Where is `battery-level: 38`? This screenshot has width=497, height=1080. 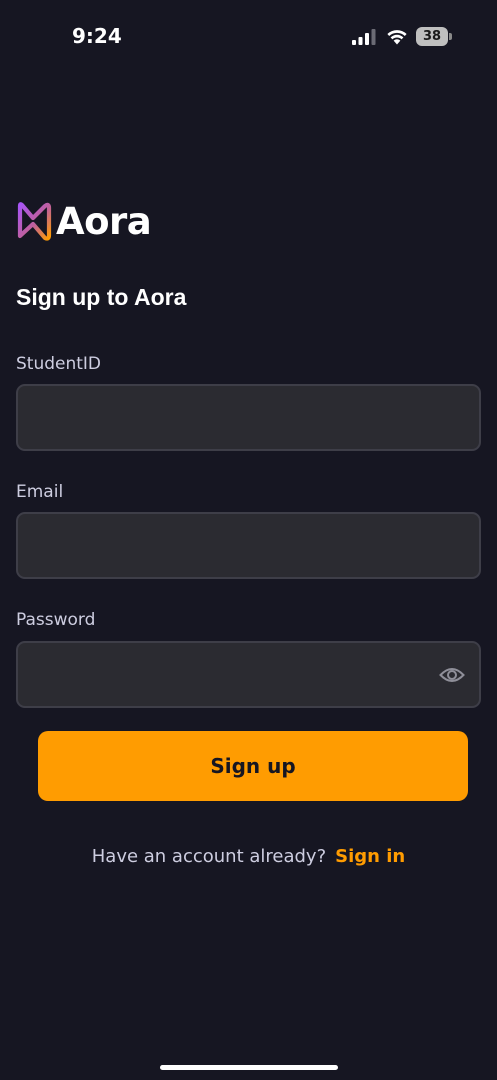
battery-level: 38 is located at coordinates (432, 36).